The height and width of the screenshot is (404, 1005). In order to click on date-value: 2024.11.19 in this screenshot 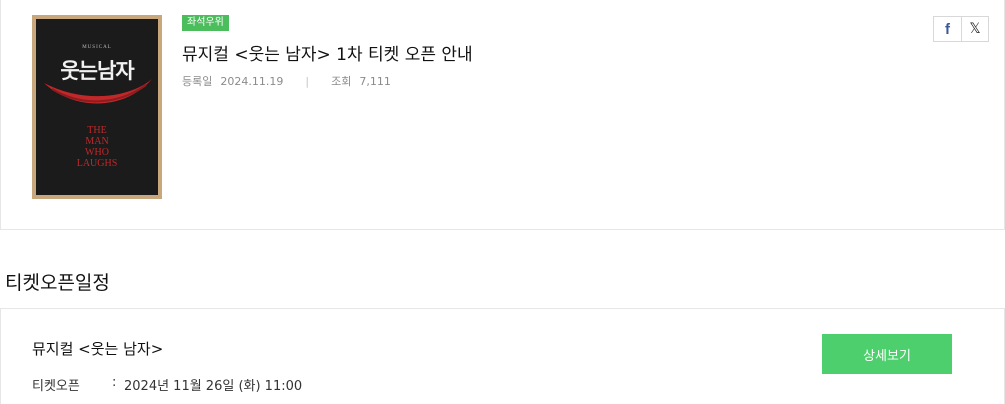, I will do `click(252, 81)`.